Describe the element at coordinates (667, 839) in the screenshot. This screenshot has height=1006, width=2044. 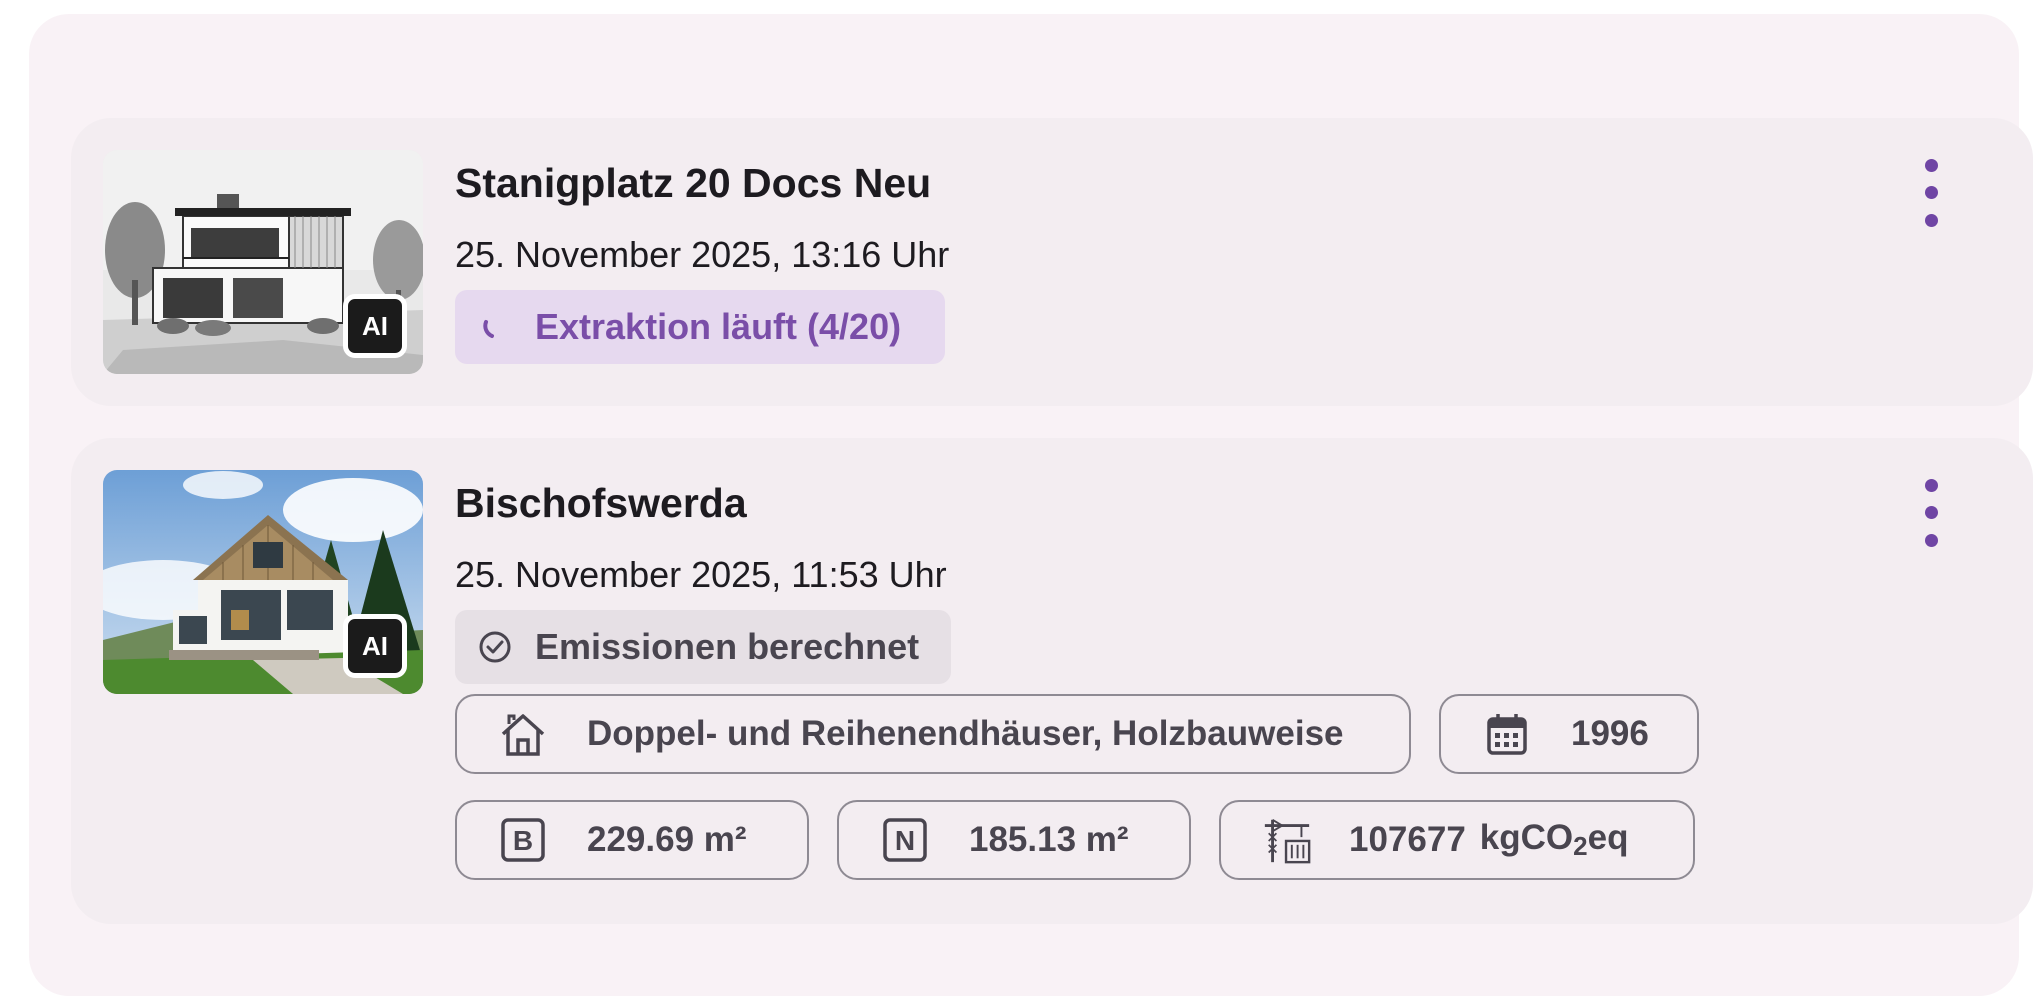
I see `gross-area-label: 229.69 m²` at that location.